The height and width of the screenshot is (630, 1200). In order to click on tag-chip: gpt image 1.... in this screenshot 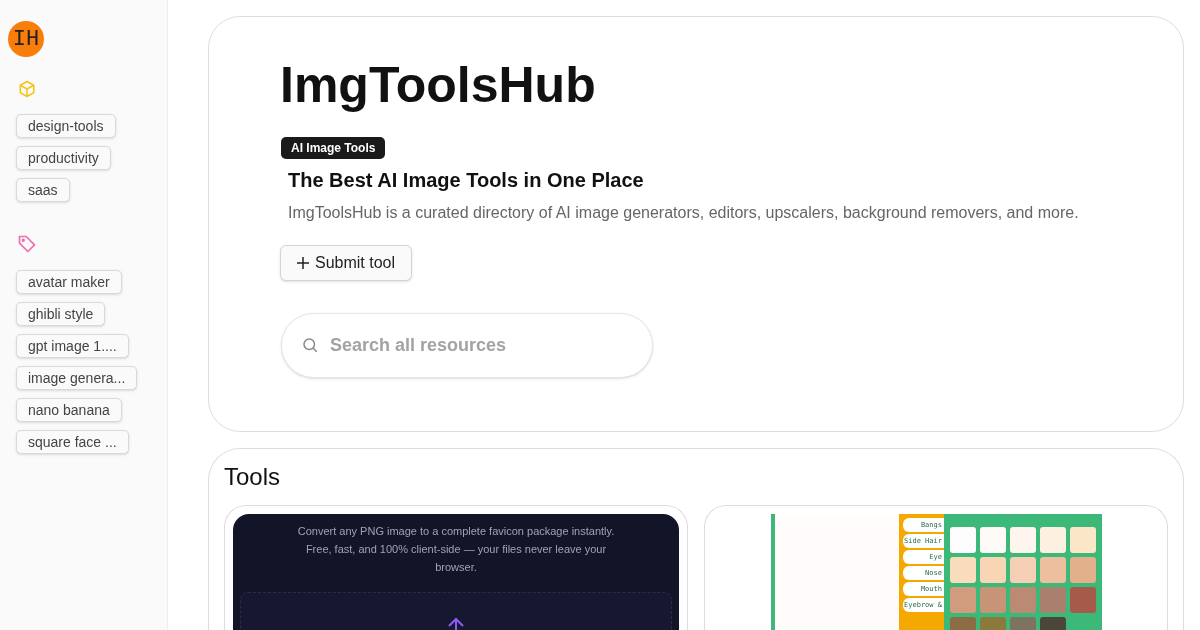, I will do `click(72, 346)`.